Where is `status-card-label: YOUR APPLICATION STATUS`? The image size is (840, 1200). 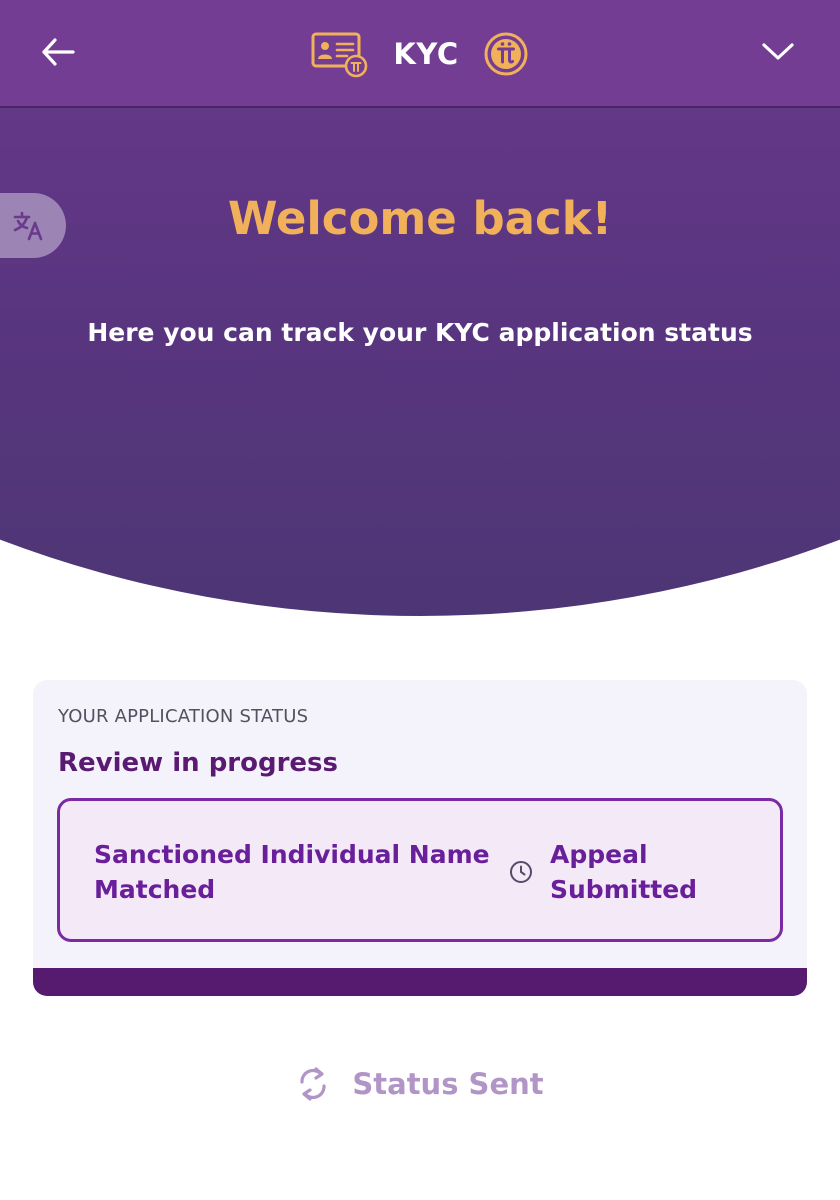
status-card-label: YOUR APPLICATION STATUS is located at coordinates (183, 716).